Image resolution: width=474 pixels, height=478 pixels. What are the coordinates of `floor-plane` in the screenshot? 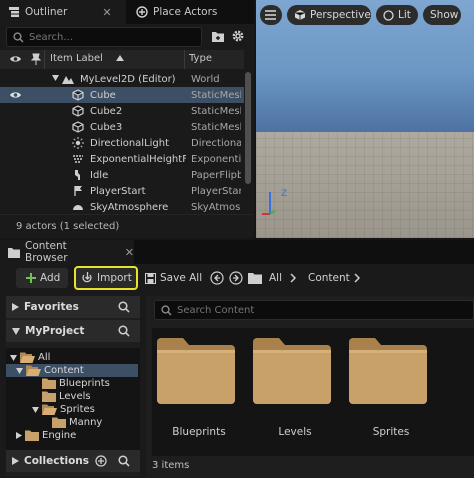 It's located at (365, 185).